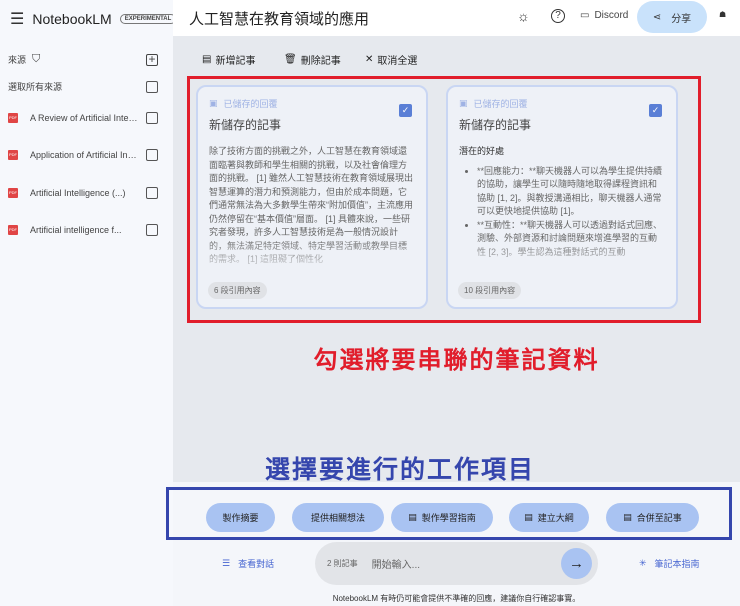 This screenshot has width=740, height=606. What do you see at coordinates (722, 14) in the screenshot?
I see `avatar: ☗` at bounding box center [722, 14].